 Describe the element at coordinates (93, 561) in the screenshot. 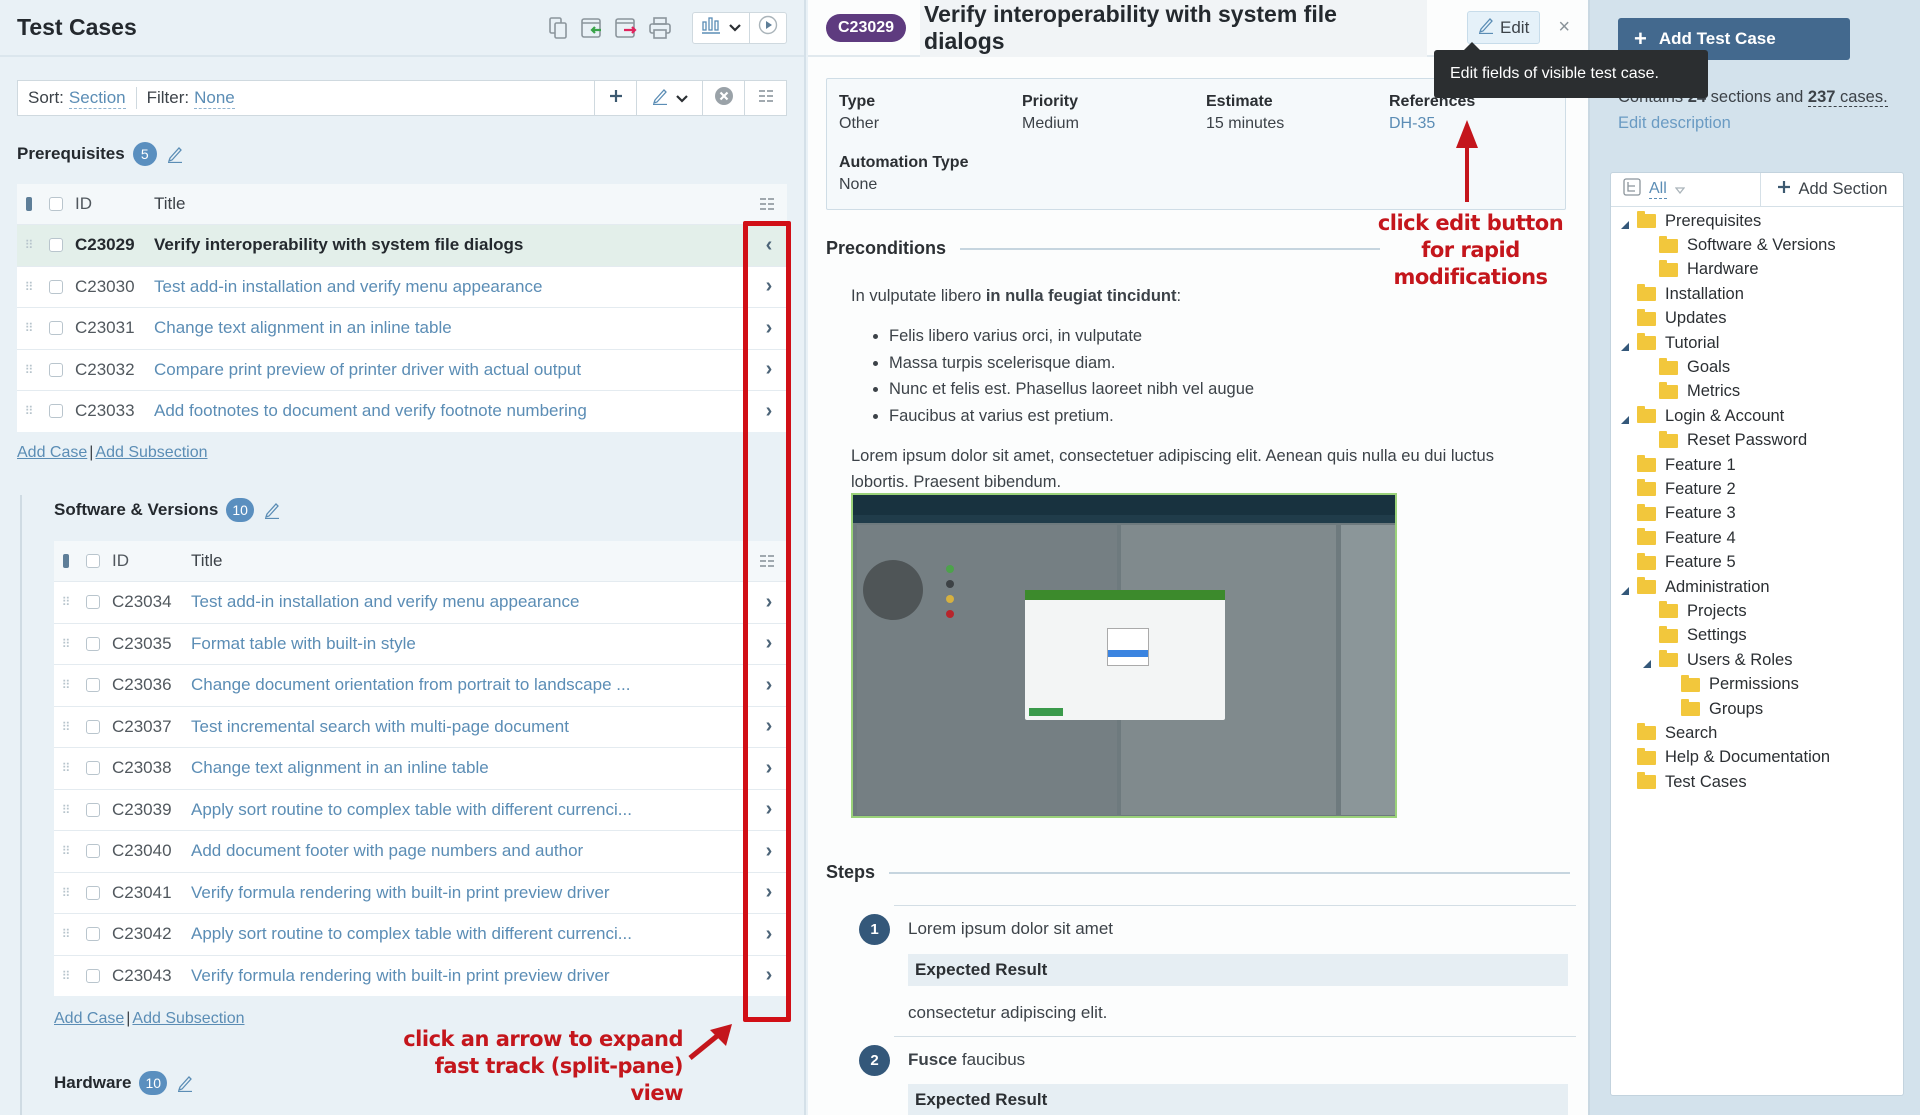

I see `select-all-checkbox` at that location.